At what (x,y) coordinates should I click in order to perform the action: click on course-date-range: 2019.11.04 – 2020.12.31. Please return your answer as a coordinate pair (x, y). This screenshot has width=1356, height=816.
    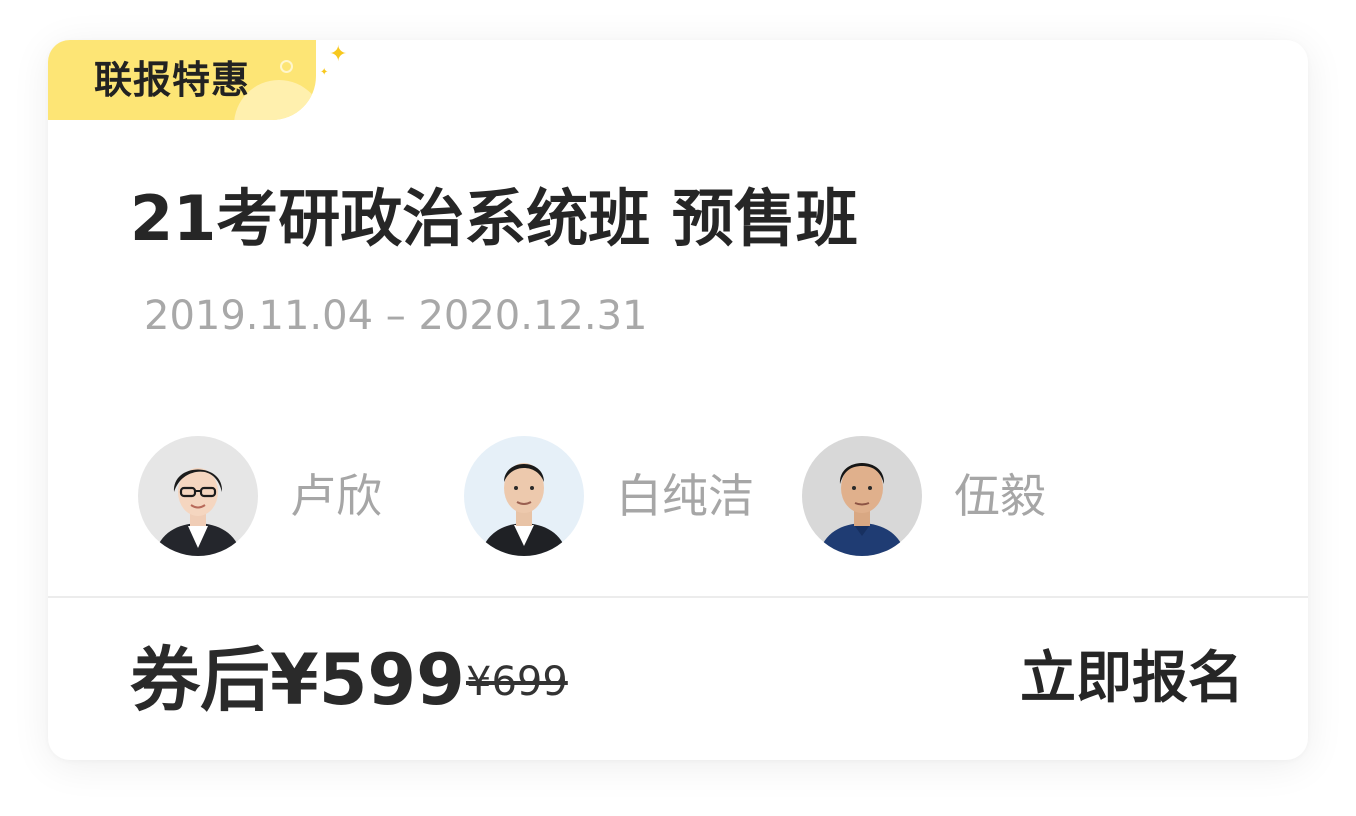
    Looking at the image, I should click on (396, 316).